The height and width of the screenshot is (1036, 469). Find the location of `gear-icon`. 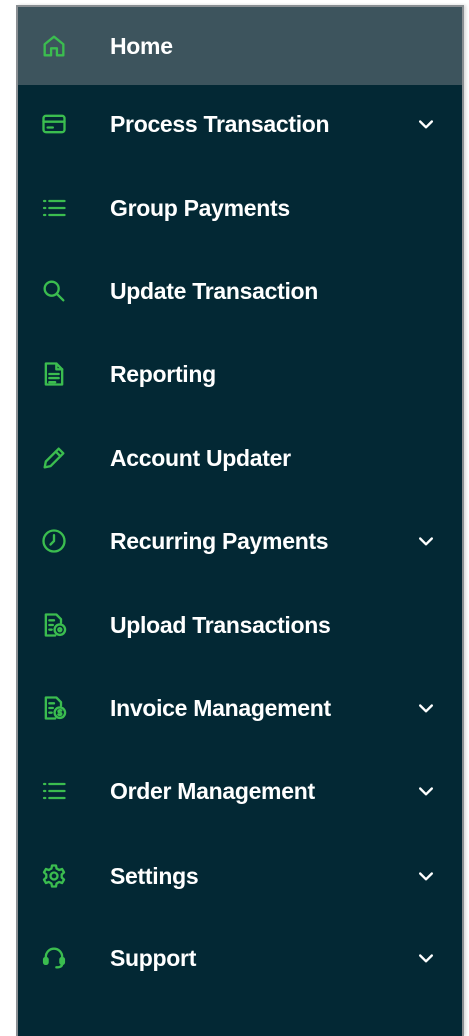

gear-icon is located at coordinates (54, 876).